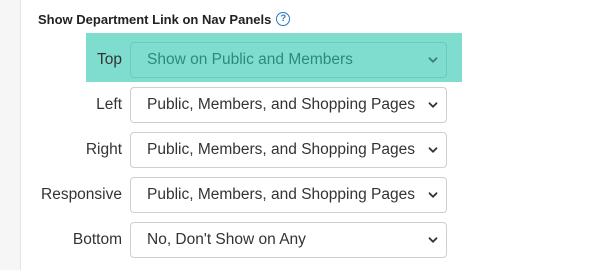 The image size is (611, 270). Describe the element at coordinates (103, 149) in the screenshot. I see `right-label: Right` at that location.